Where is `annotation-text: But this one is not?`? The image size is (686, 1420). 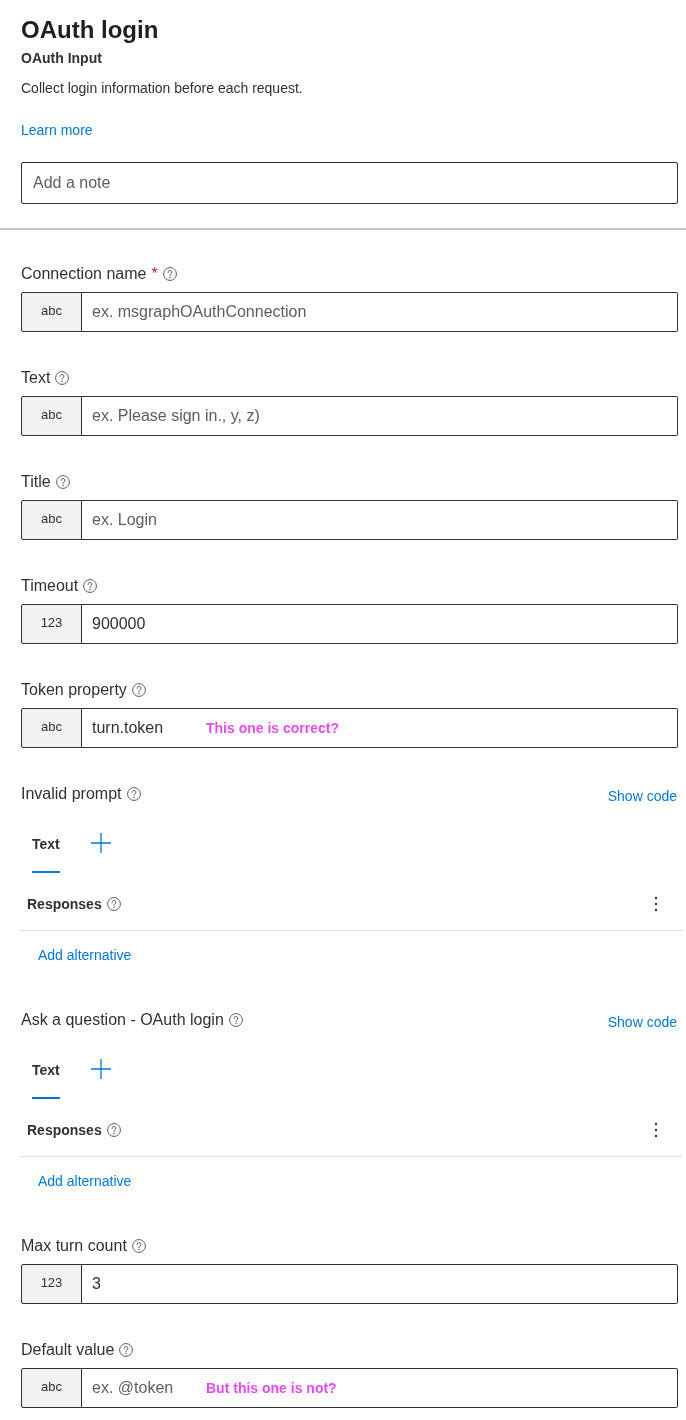
annotation-text: But this one is not? is located at coordinates (271, 1388).